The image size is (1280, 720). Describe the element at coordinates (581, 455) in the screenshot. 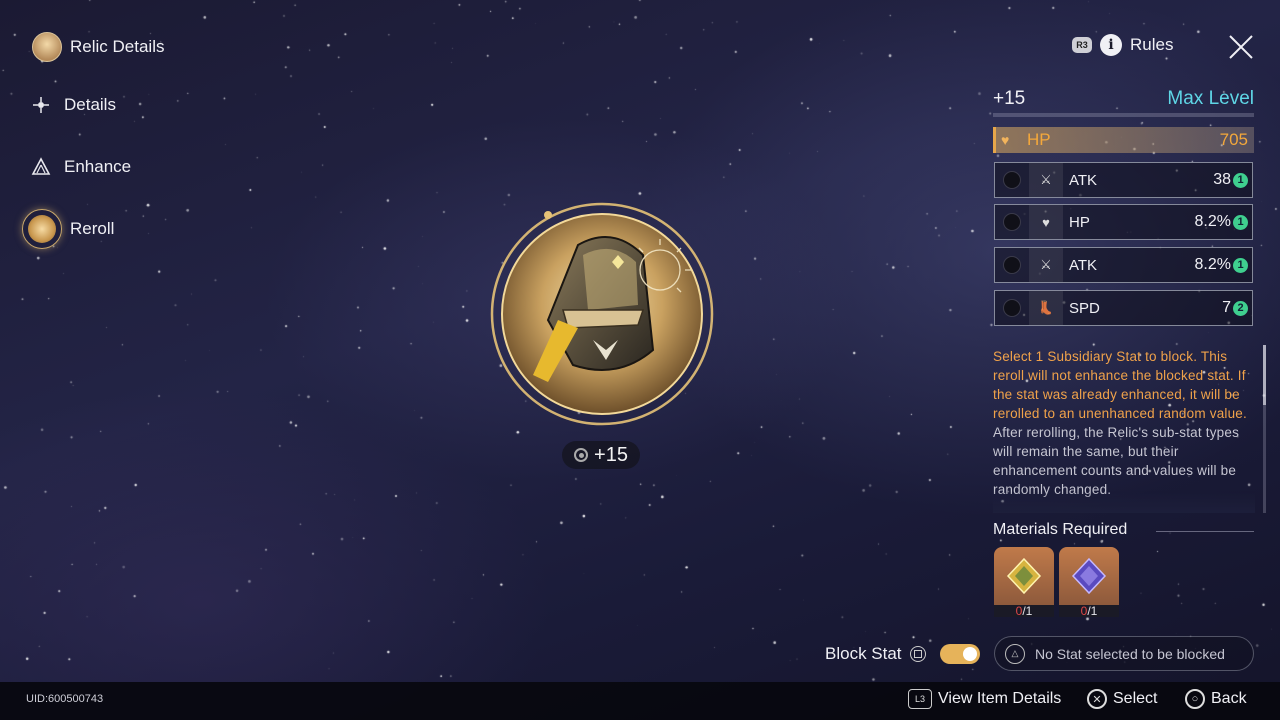

I see `level-icon` at that location.